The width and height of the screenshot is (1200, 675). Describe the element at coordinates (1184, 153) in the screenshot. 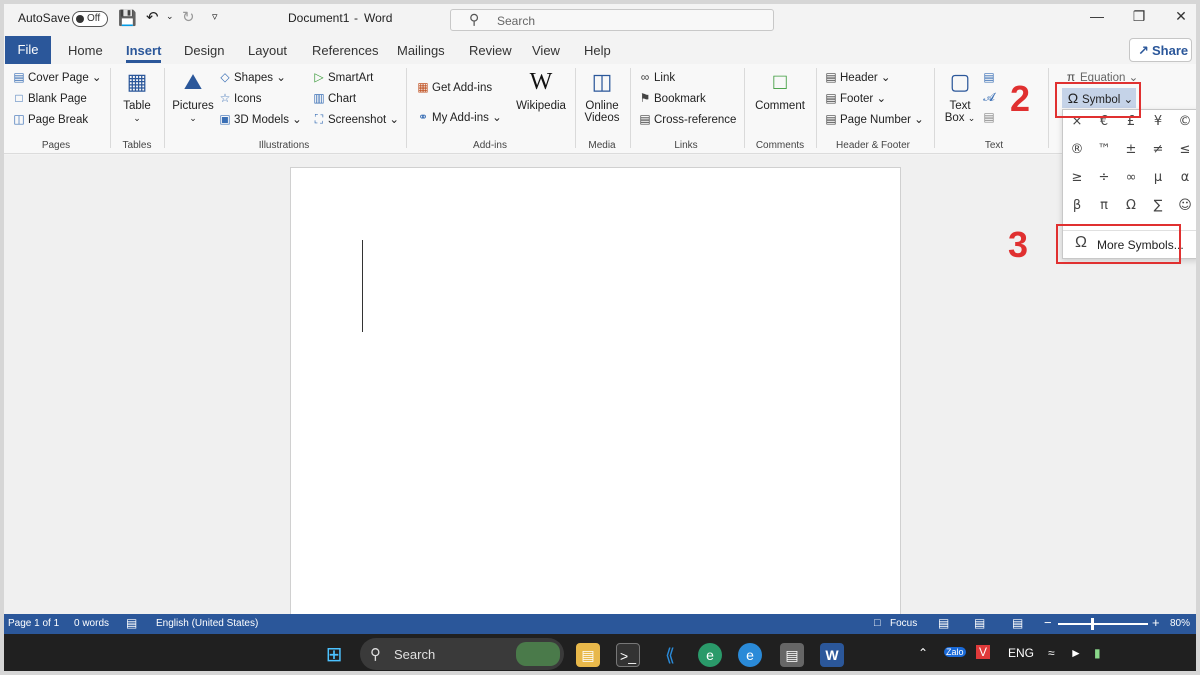

I see `symbol-item: ≤` at that location.